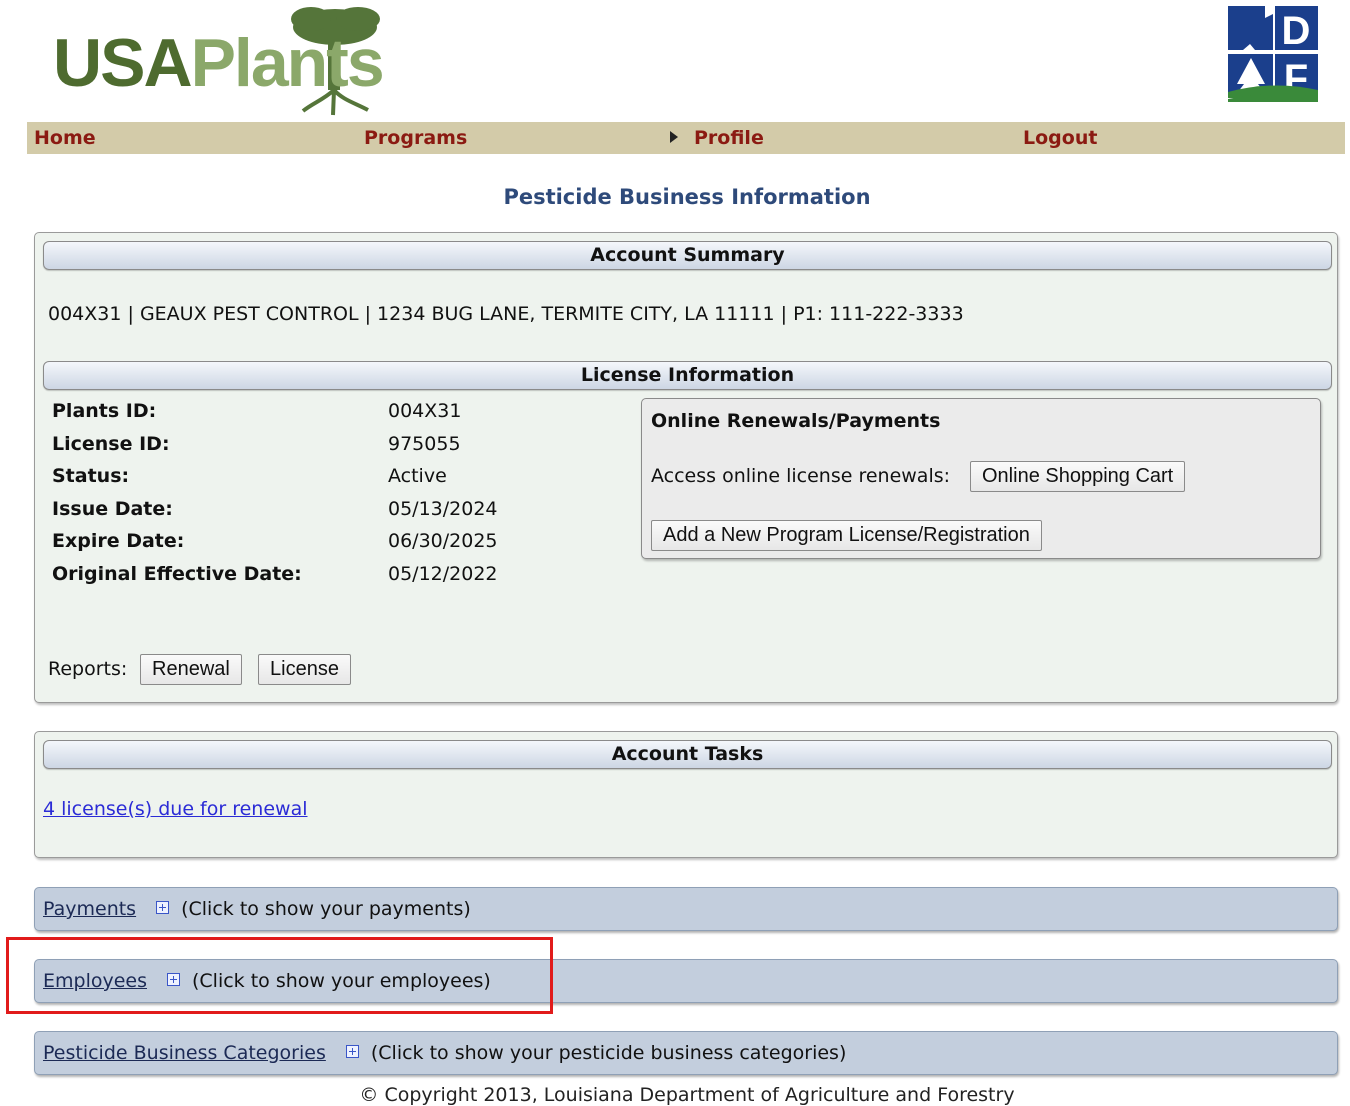  I want to click on online-shopping-cart-button: Online Shopping Cart, so click(1078, 476).